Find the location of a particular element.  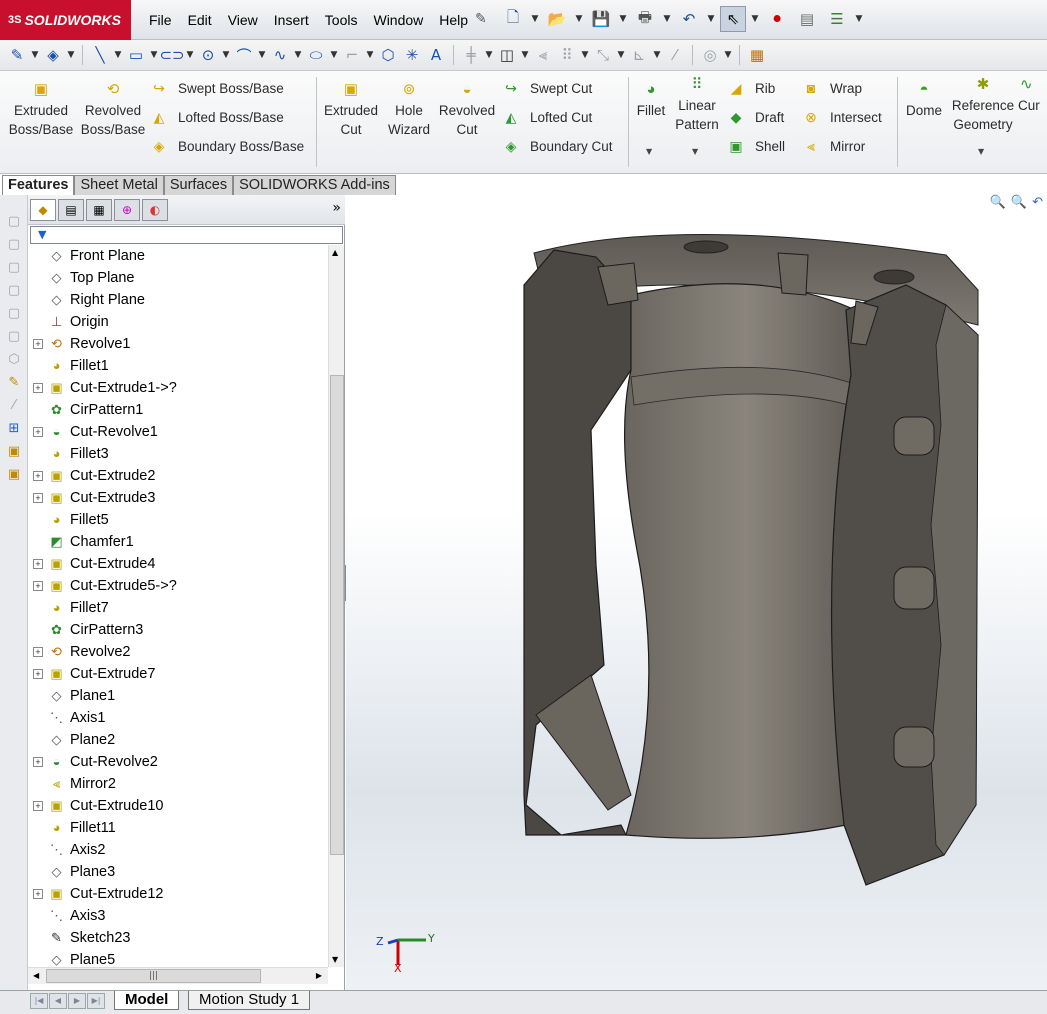

rib-button: ◢ Rib is located at coordinates (751, 88).